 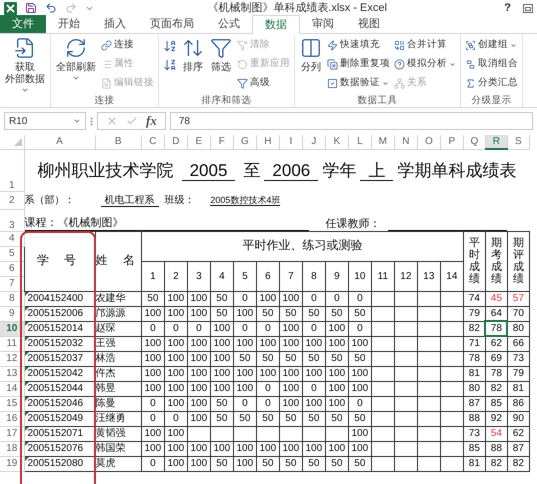 I want to click on insert-function-button: fx, so click(x=151, y=121).